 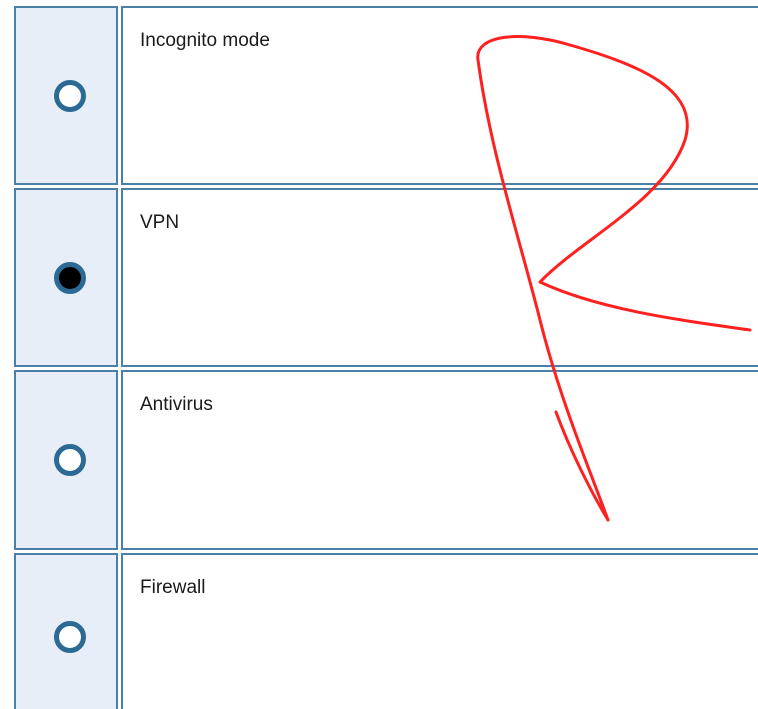 What do you see at coordinates (70, 278) in the screenshot?
I see `radio-button-selected` at bounding box center [70, 278].